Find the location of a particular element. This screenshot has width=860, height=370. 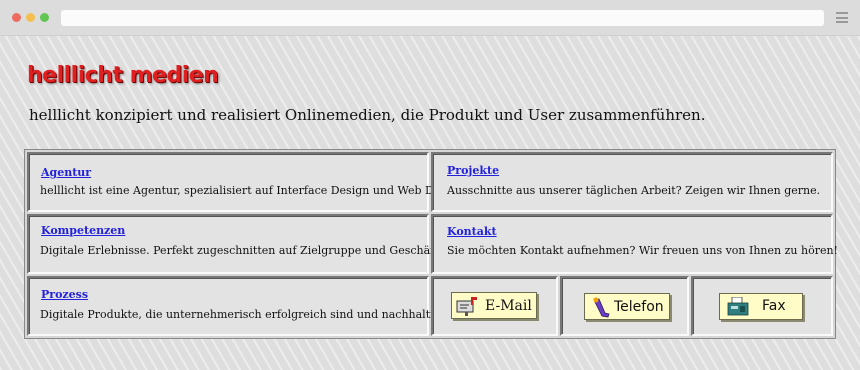

email-button: E-Mail is located at coordinates (494, 305).